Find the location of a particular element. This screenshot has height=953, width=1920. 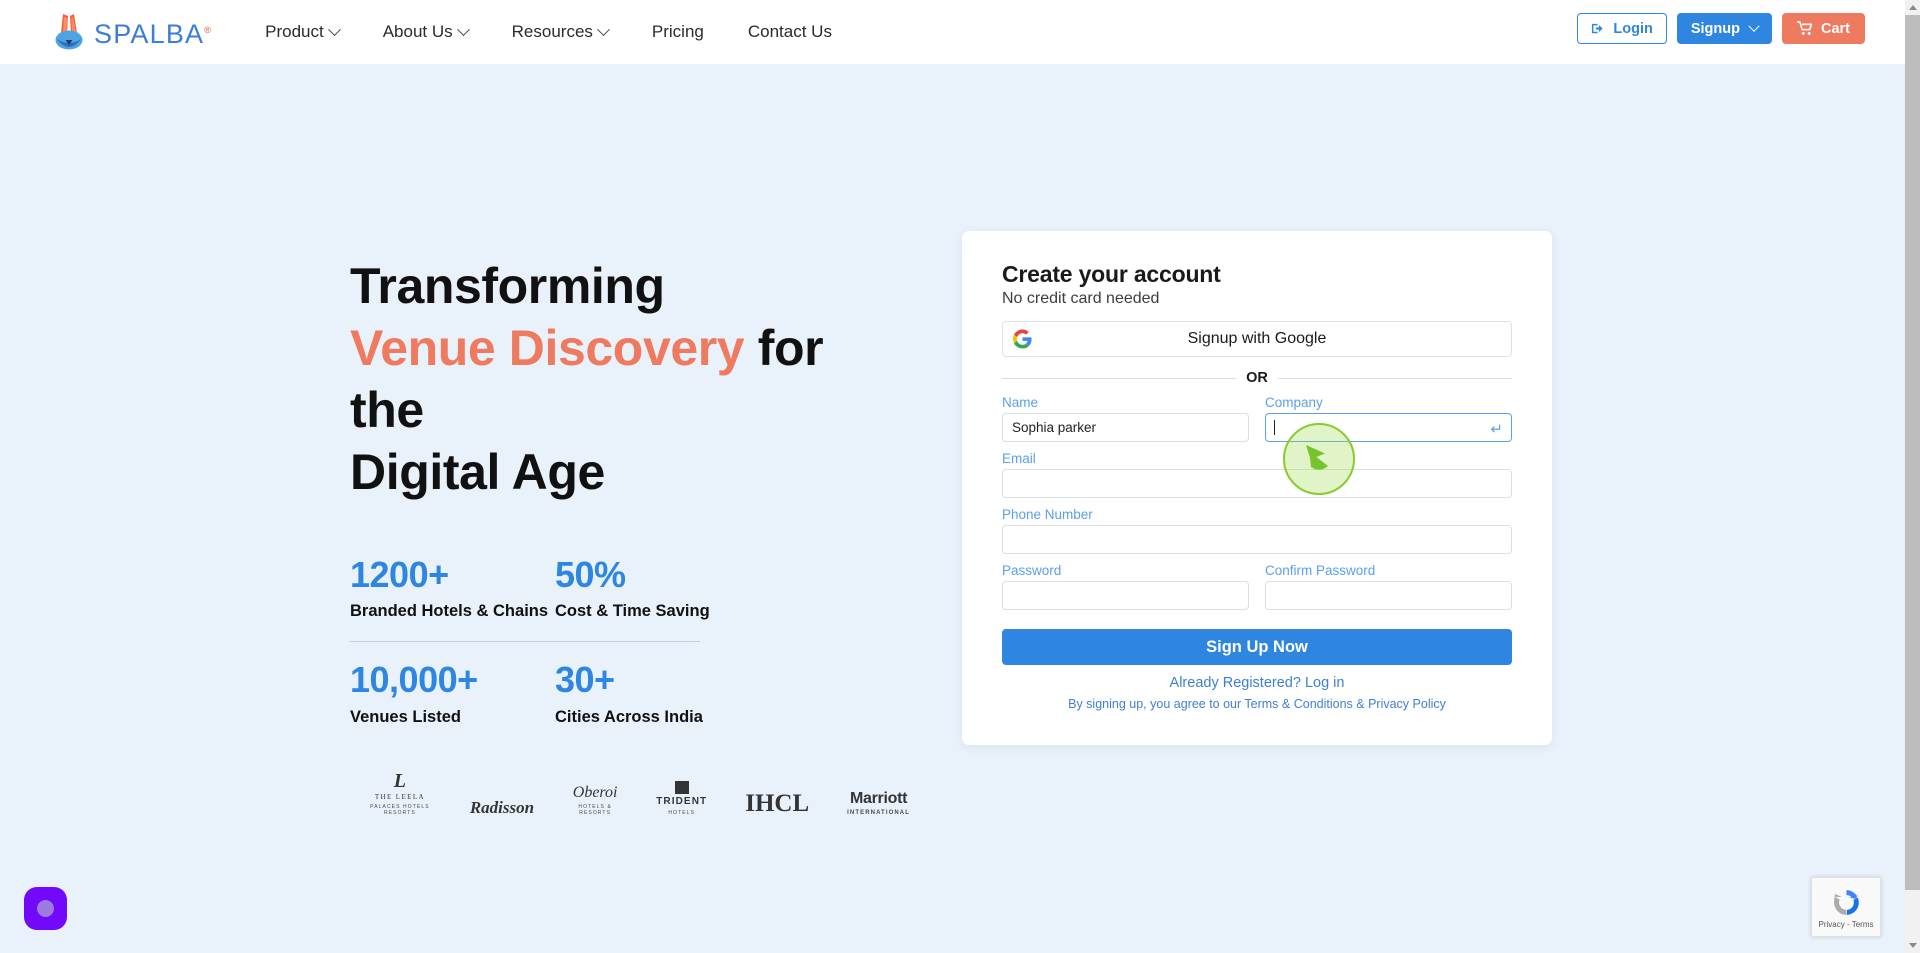

page-scrollbar is located at coordinates (1912, 476).